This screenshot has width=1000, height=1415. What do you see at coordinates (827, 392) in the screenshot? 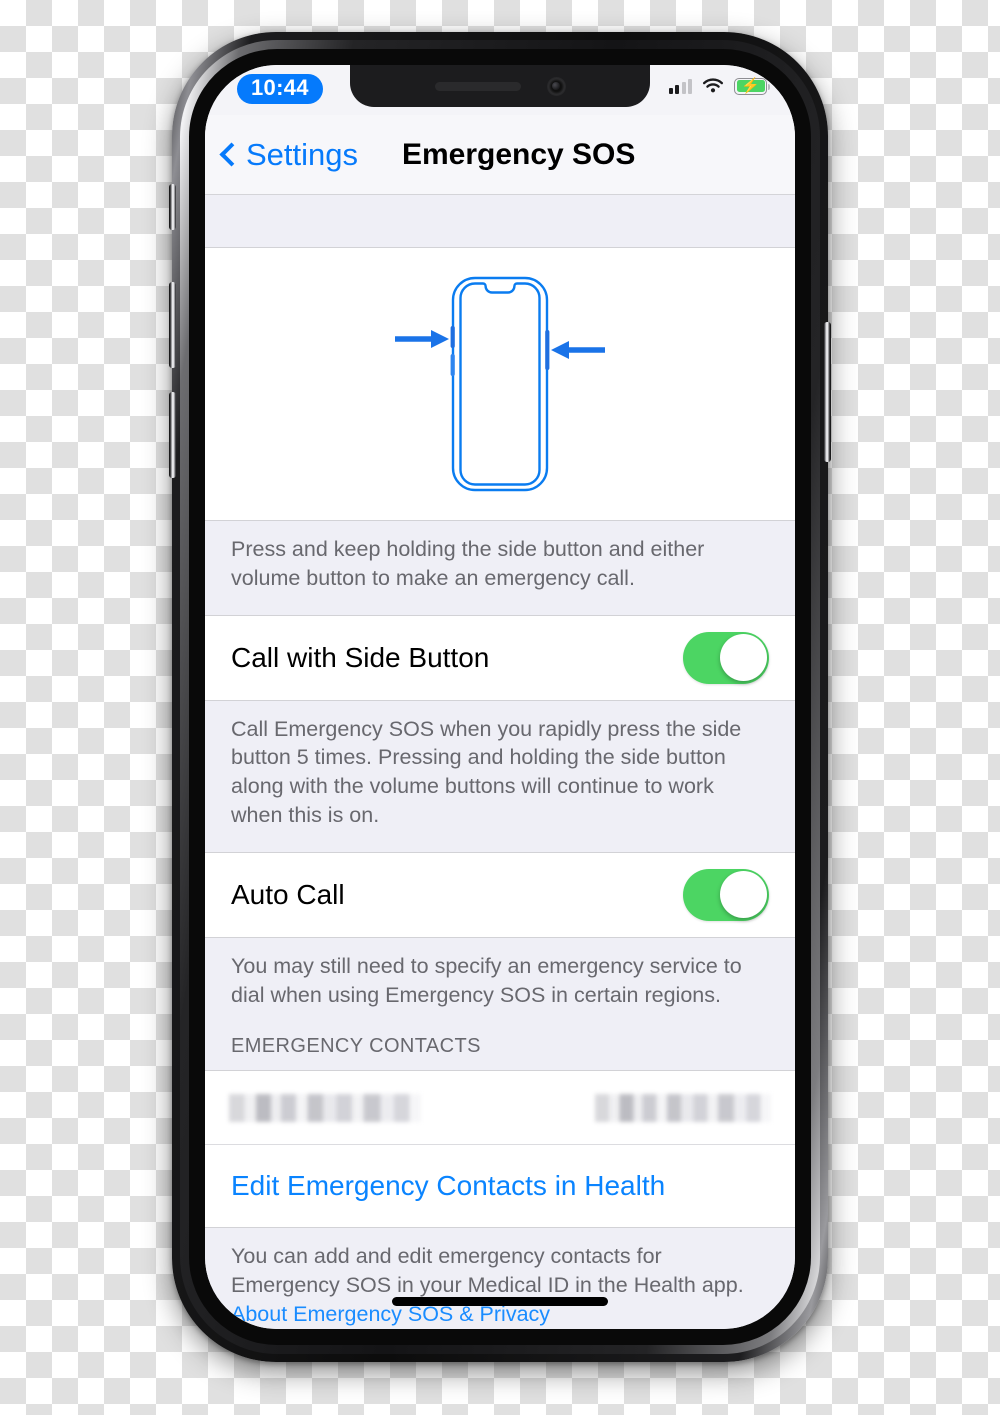
I see `side-power-button` at bounding box center [827, 392].